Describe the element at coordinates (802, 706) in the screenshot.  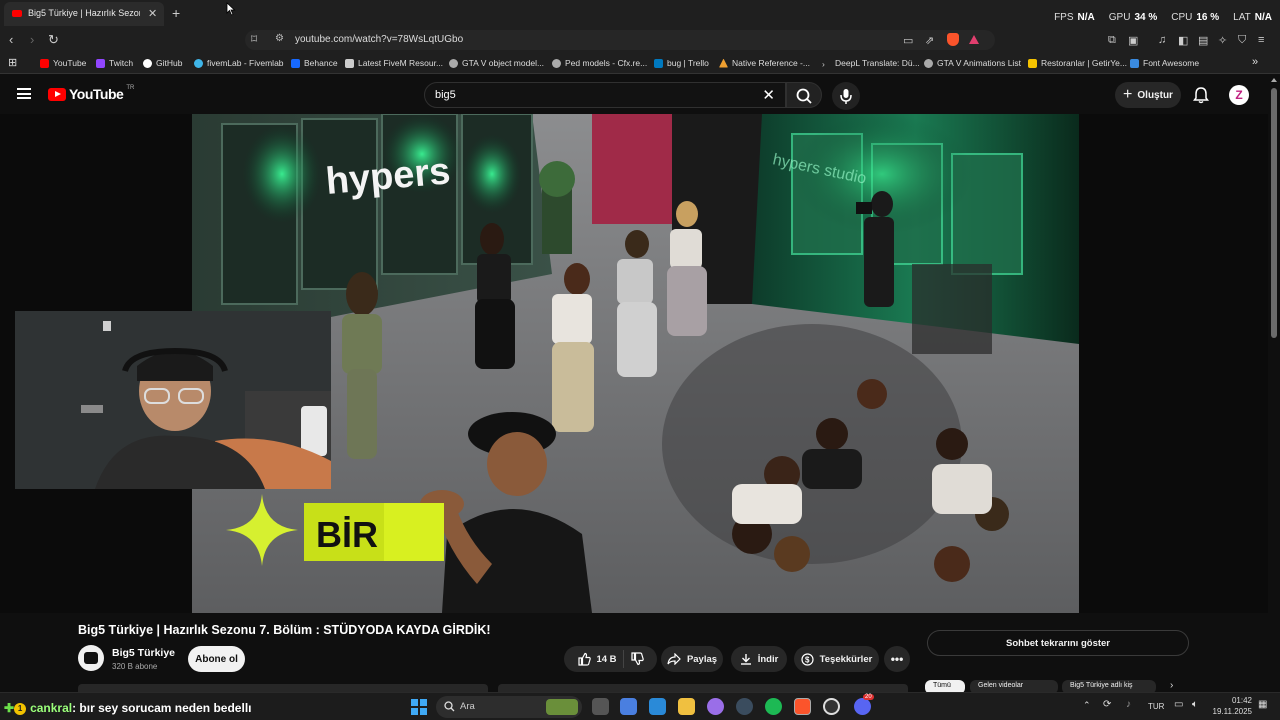
I see `brave-taskbar-icon` at that location.